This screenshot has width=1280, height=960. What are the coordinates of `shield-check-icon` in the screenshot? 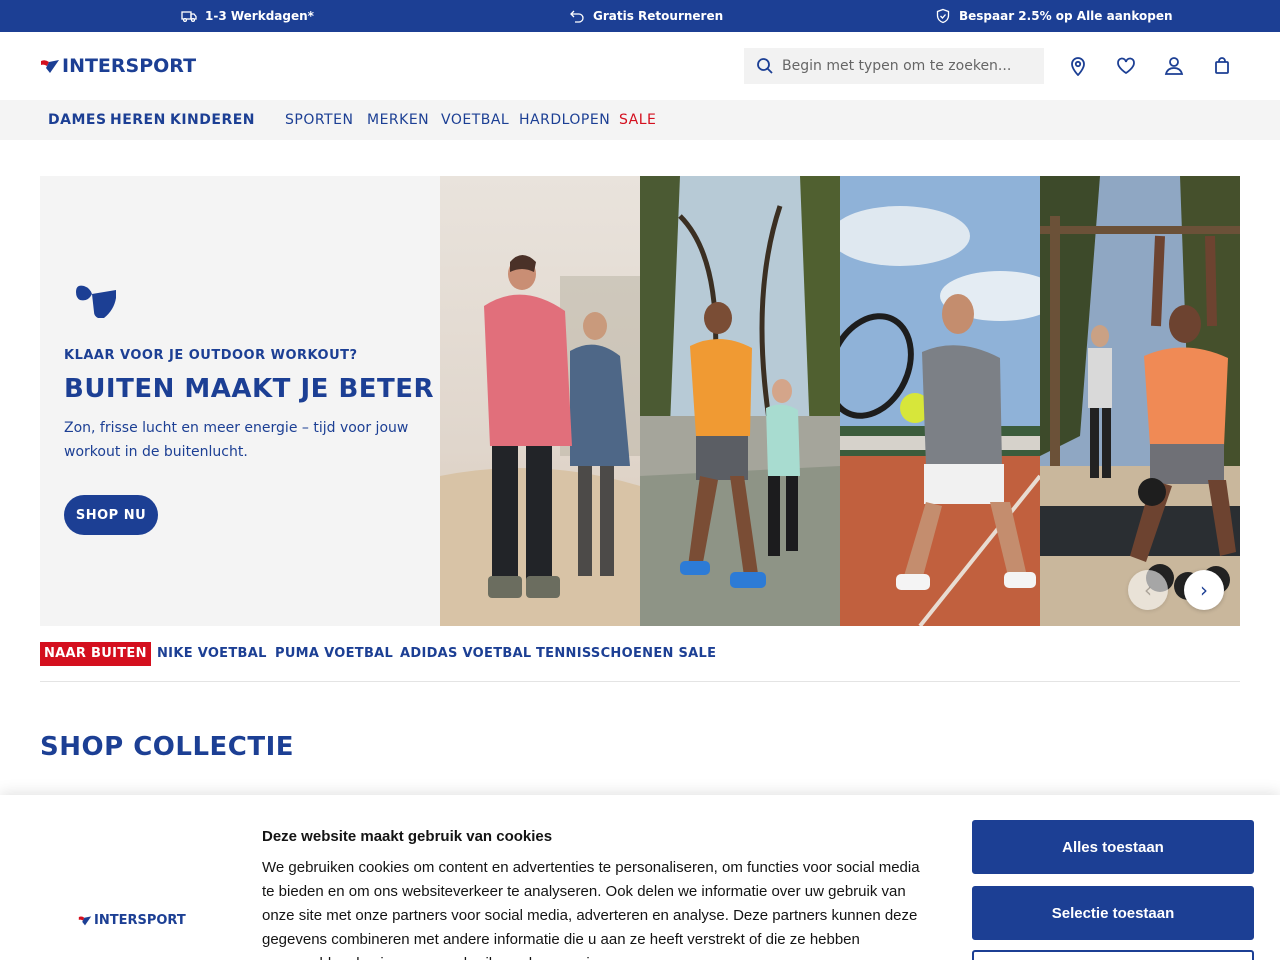 It's located at (943, 16).